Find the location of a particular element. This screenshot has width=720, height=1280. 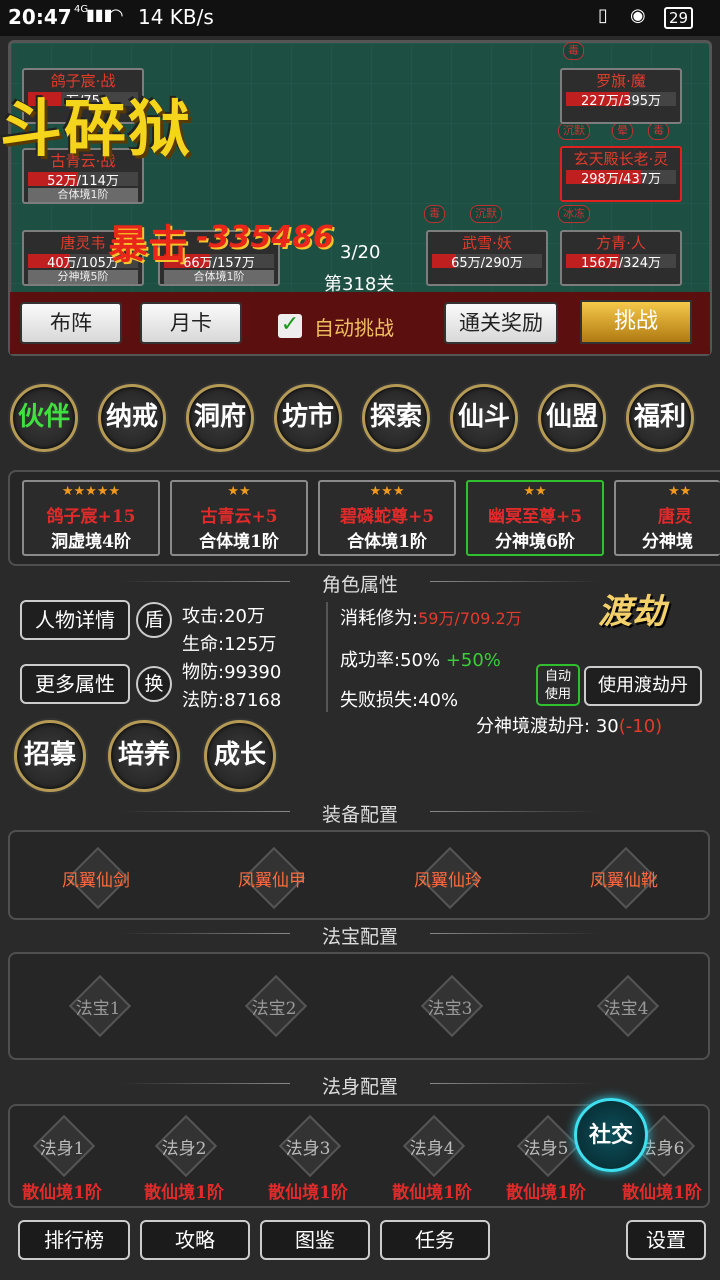

challenge-button: 挑战 is located at coordinates (636, 322).